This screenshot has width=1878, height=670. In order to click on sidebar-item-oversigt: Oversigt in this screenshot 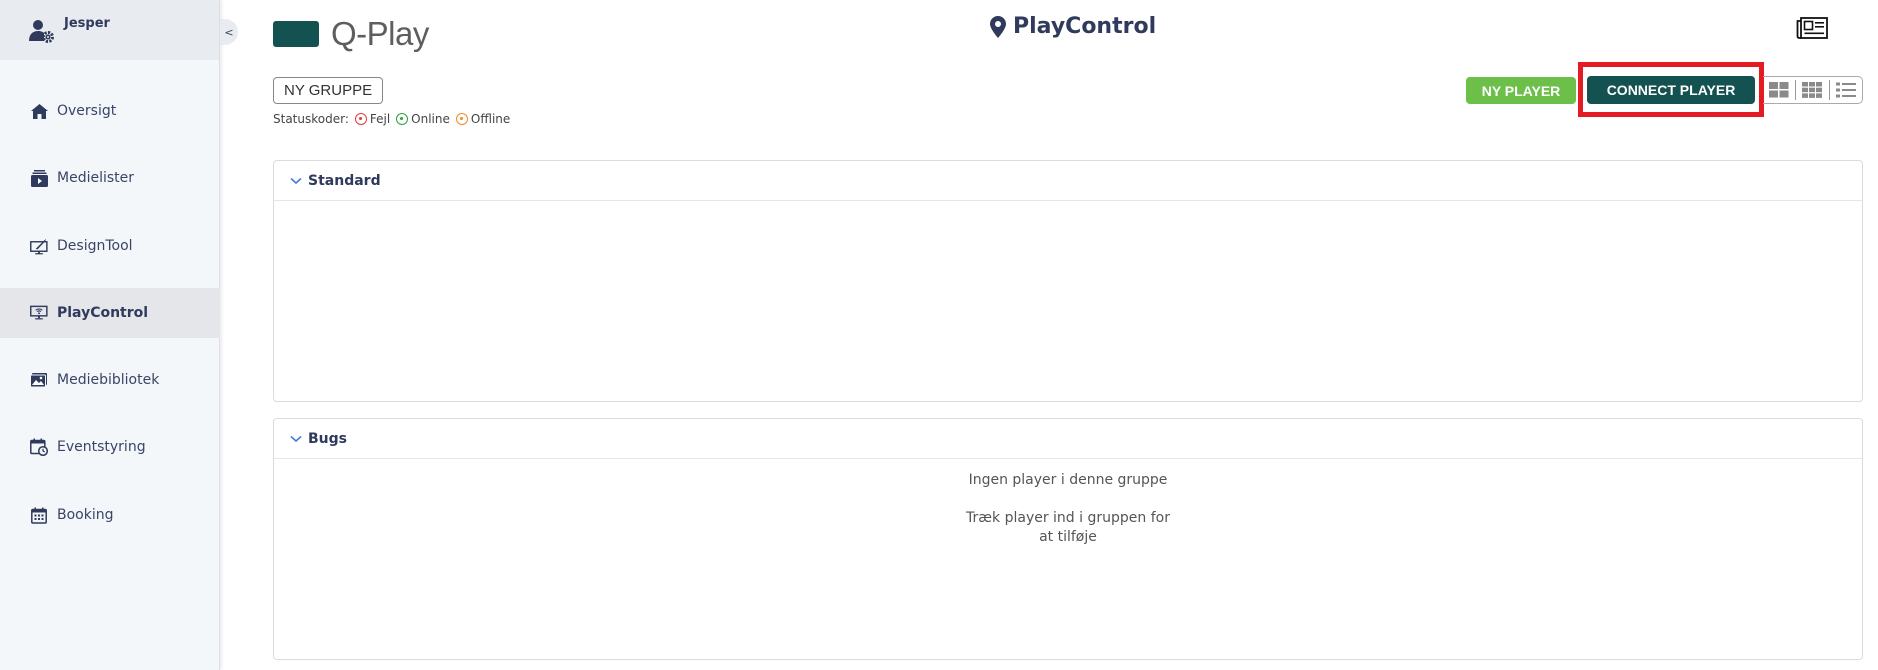, I will do `click(110, 111)`.